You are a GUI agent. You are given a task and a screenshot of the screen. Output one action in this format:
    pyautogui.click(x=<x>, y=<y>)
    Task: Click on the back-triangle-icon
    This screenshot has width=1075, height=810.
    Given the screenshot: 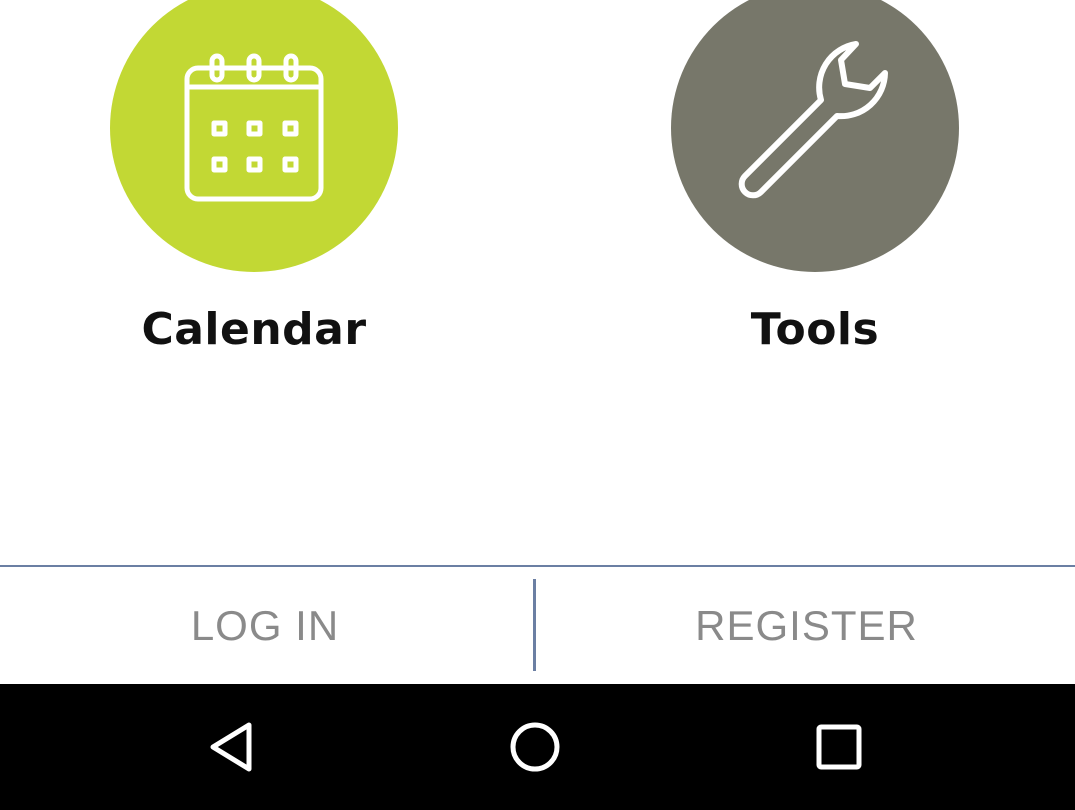 What is the action you would take?
    pyautogui.click(x=231, y=747)
    